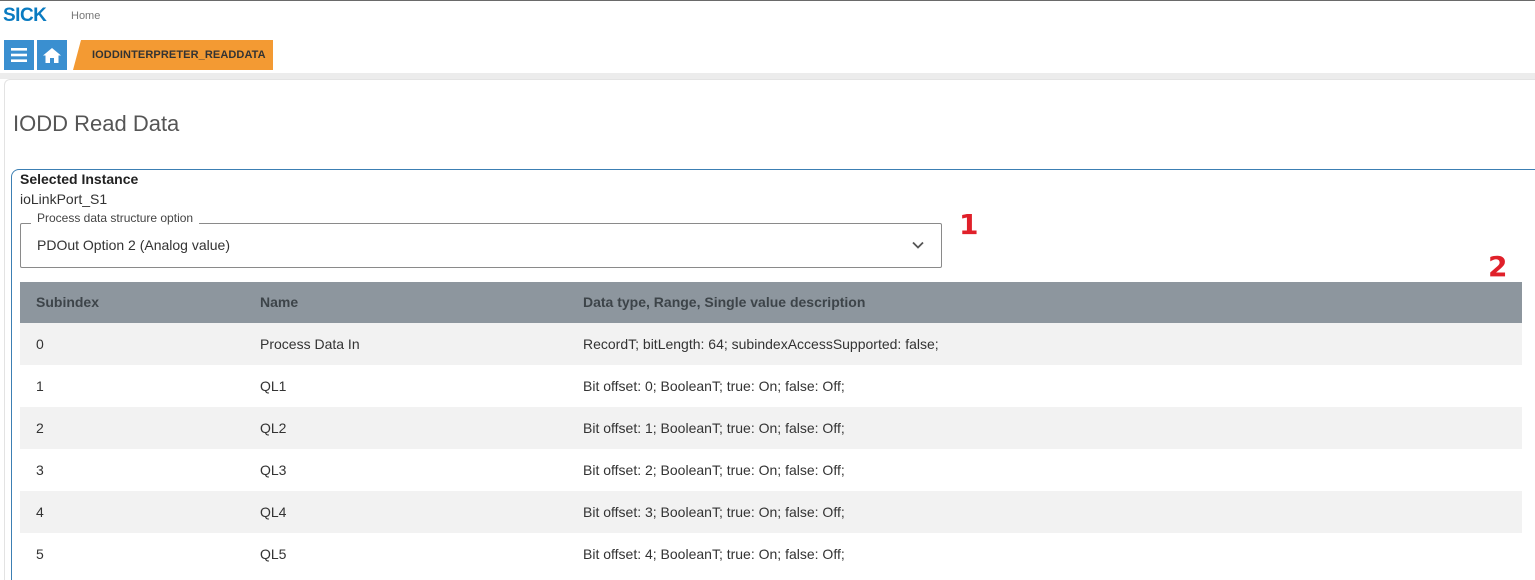  Describe the element at coordinates (67, 302) in the screenshot. I see `column-header-subindex: Subindex` at that location.